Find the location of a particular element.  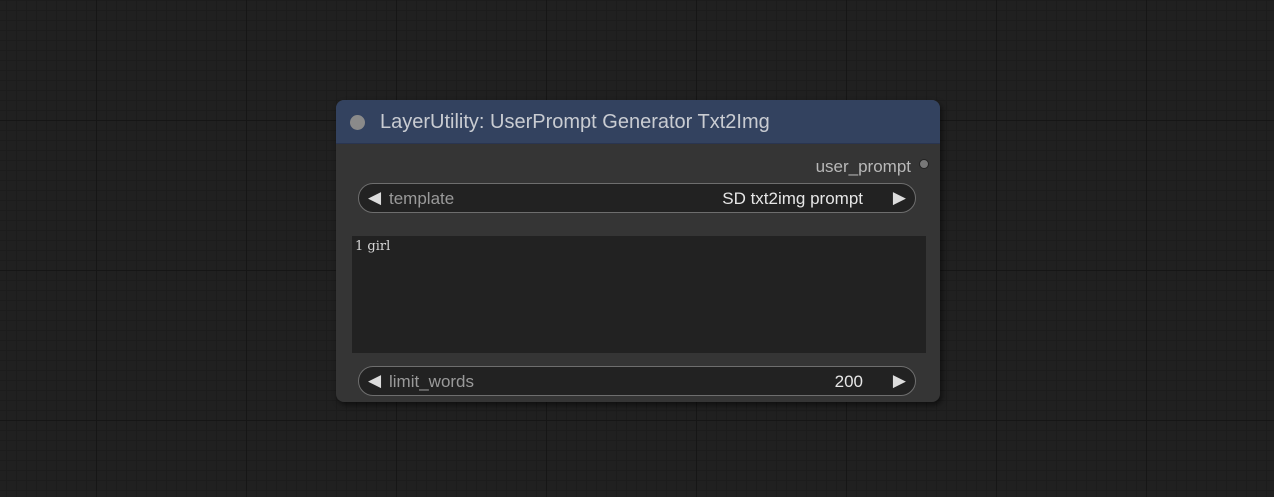

collapse-dot-icon is located at coordinates (357, 122).